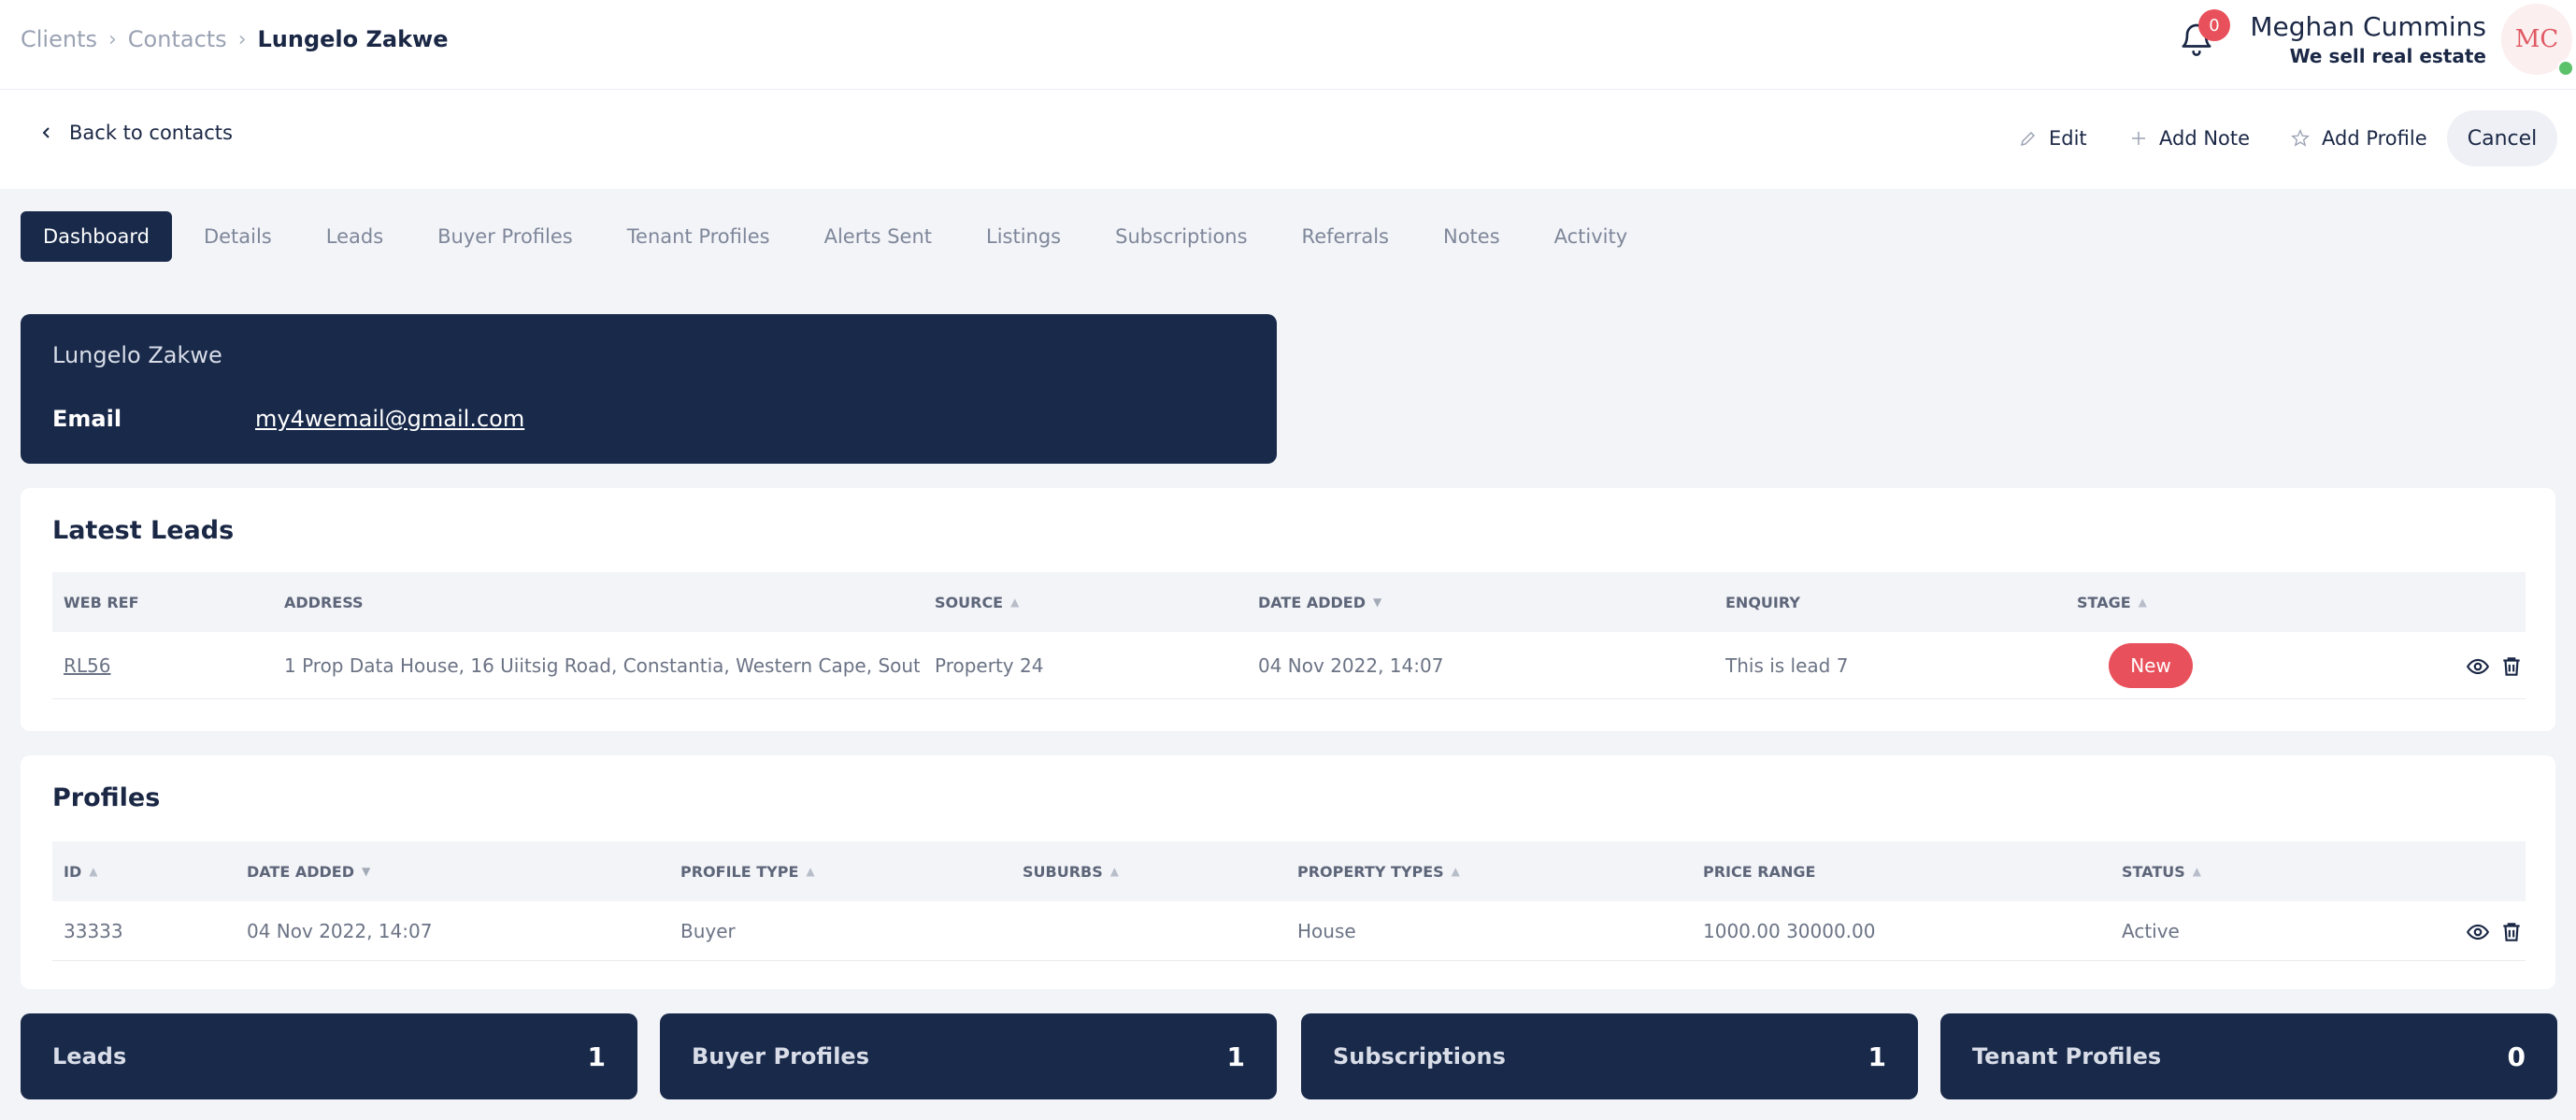  Describe the element at coordinates (96, 236) in the screenshot. I see `tab-dashboard: Dashboard` at that location.